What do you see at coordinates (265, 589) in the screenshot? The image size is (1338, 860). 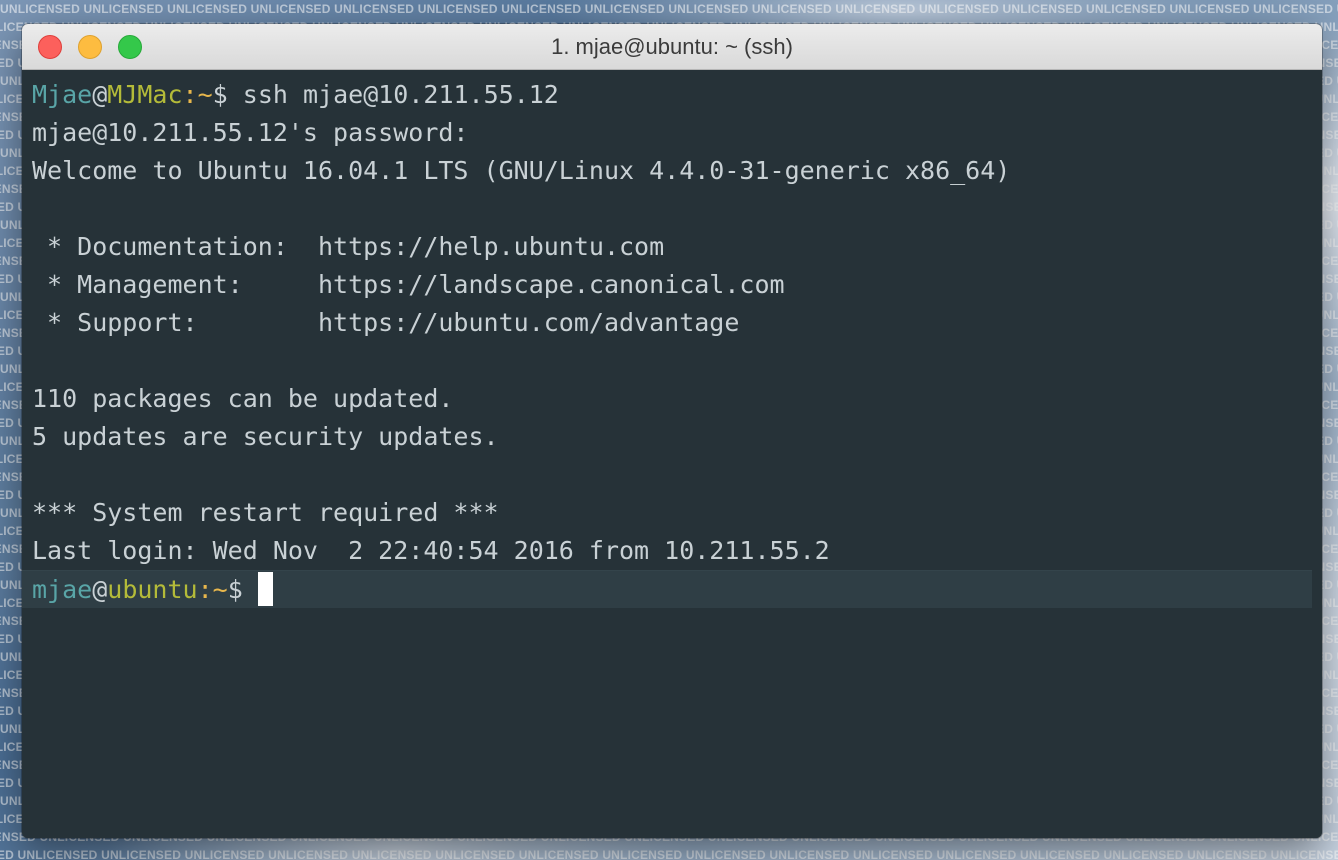 I see `text-cursor` at bounding box center [265, 589].